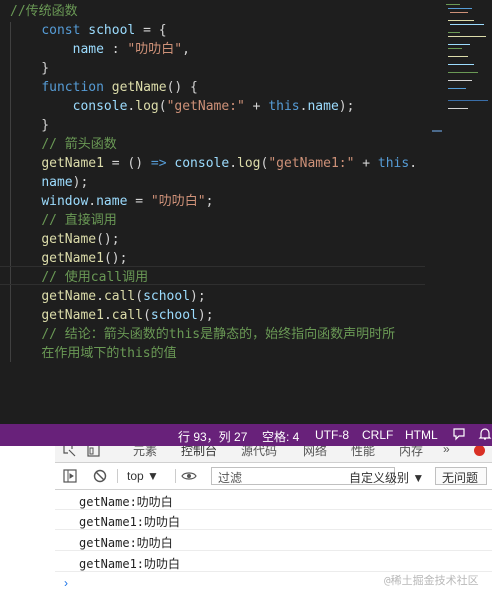 This screenshot has width=492, height=599. I want to click on console-toolbar: top ▼ 过滤 自定义级别 ▼ 无问题, so click(273, 476).